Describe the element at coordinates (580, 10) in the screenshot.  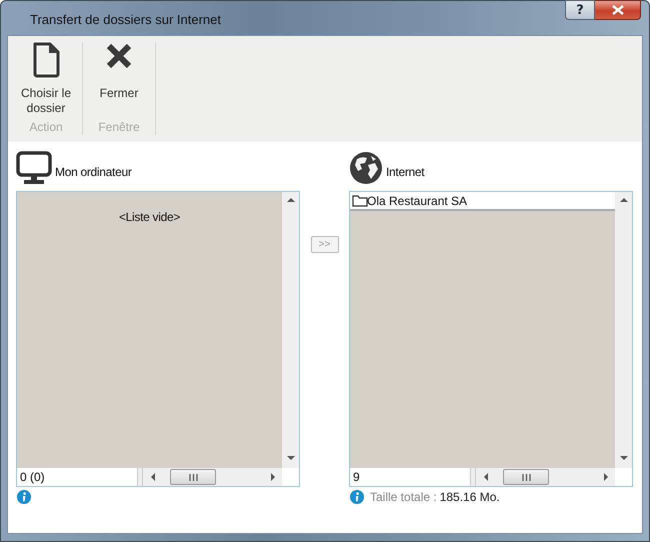
I see `help-button: ?` at that location.